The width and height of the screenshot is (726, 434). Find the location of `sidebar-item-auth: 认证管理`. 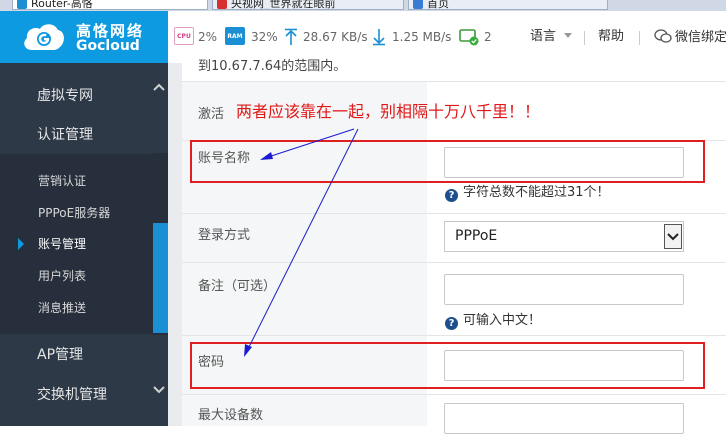

sidebar-item-auth: 认证管理 is located at coordinates (65, 135).